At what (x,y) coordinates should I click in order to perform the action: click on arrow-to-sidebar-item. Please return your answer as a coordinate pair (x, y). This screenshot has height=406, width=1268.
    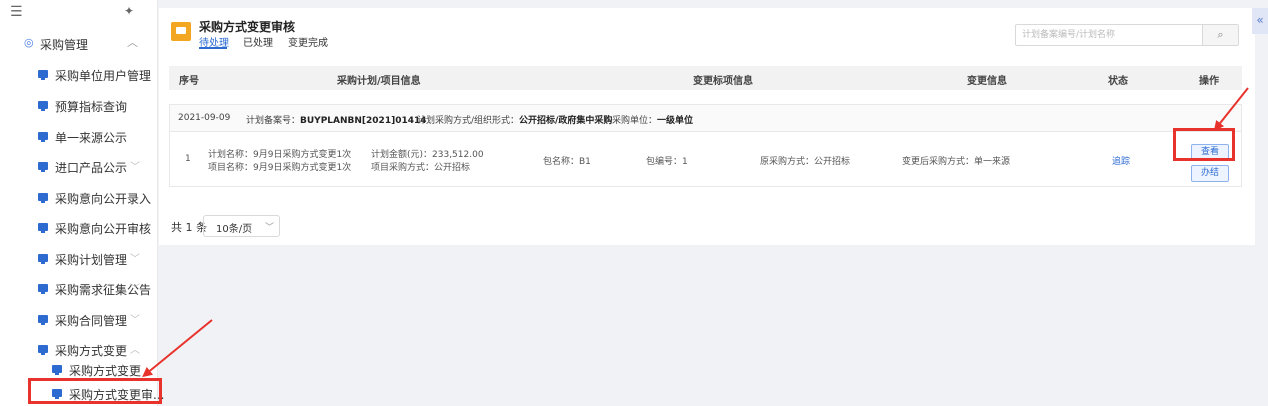
    Looking at the image, I should click on (177, 348).